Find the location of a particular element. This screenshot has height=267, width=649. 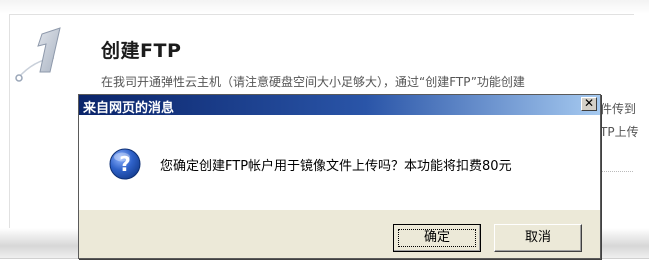

cancel-button-label: 取消 is located at coordinates (537, 237).